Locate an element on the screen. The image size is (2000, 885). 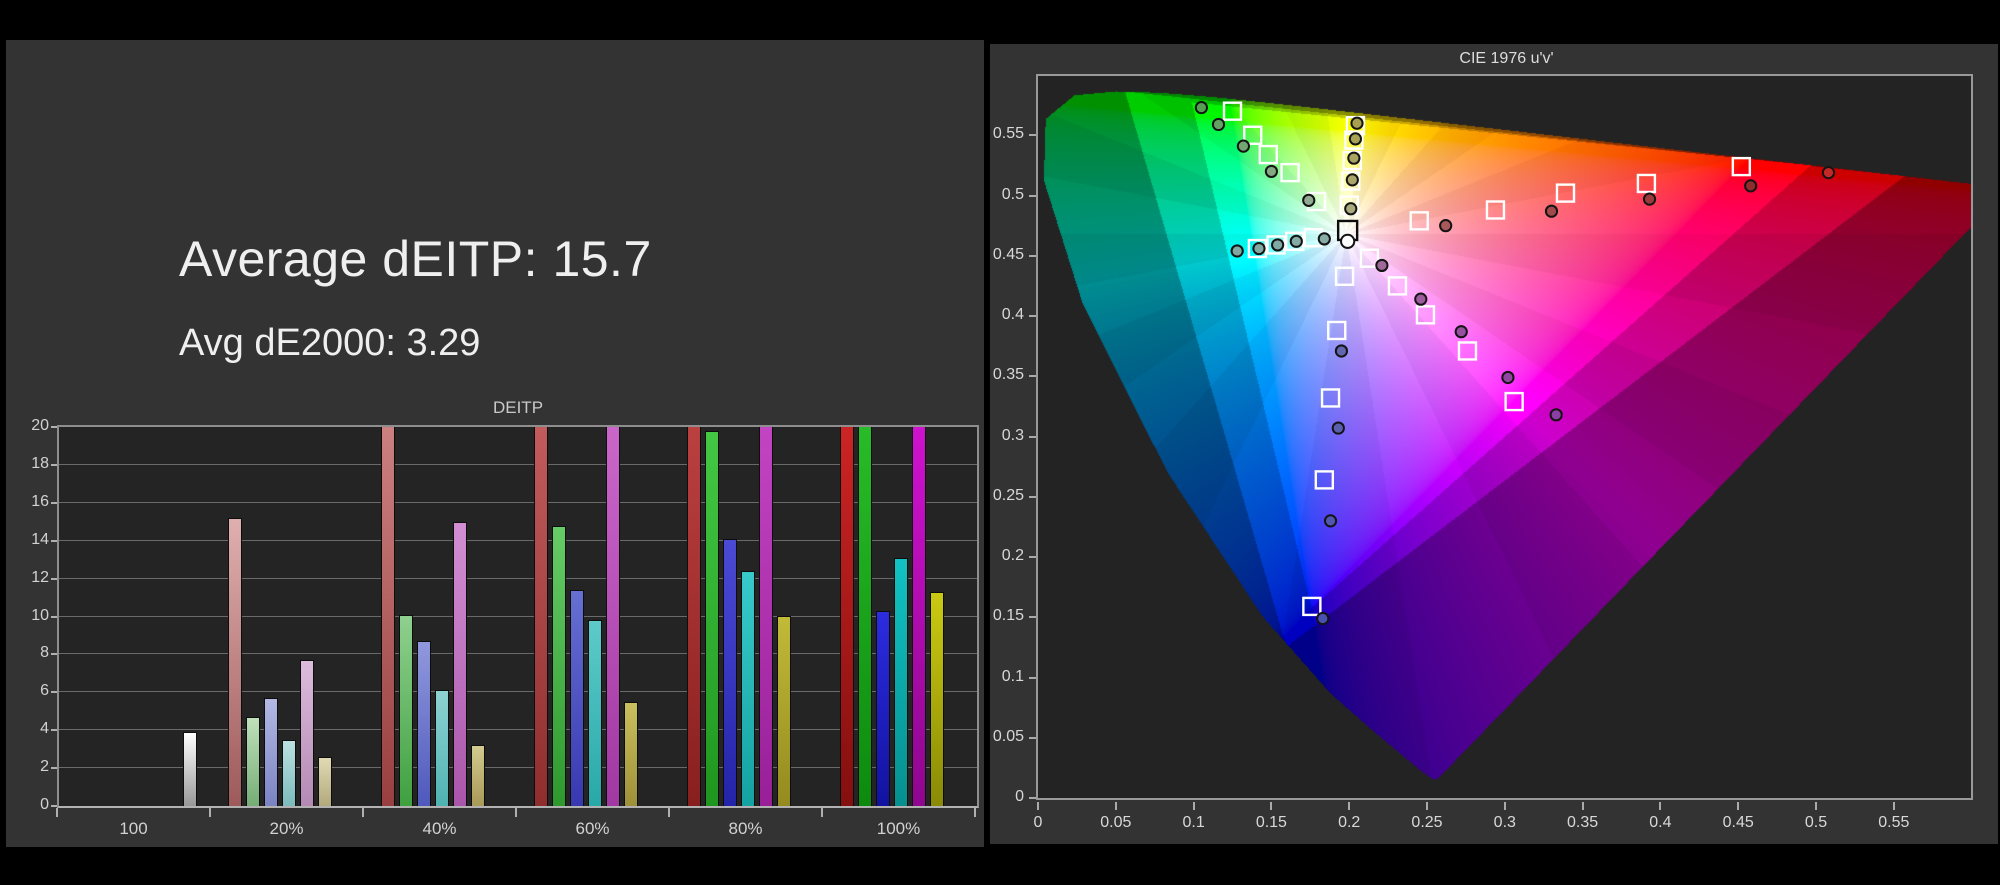
y-axis-tick-label: 0.4 is located at coordinates (1012, 315).